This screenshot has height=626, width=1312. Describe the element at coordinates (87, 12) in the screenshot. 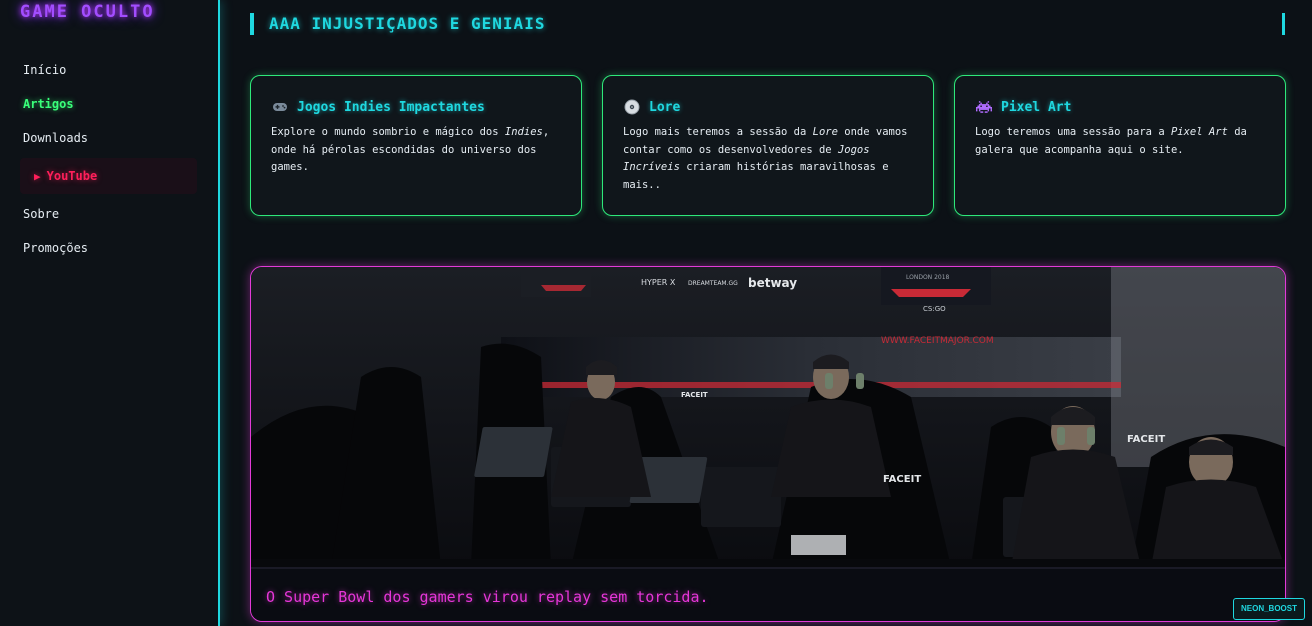

I see `site-logo: GAME OCULTO` at that location.